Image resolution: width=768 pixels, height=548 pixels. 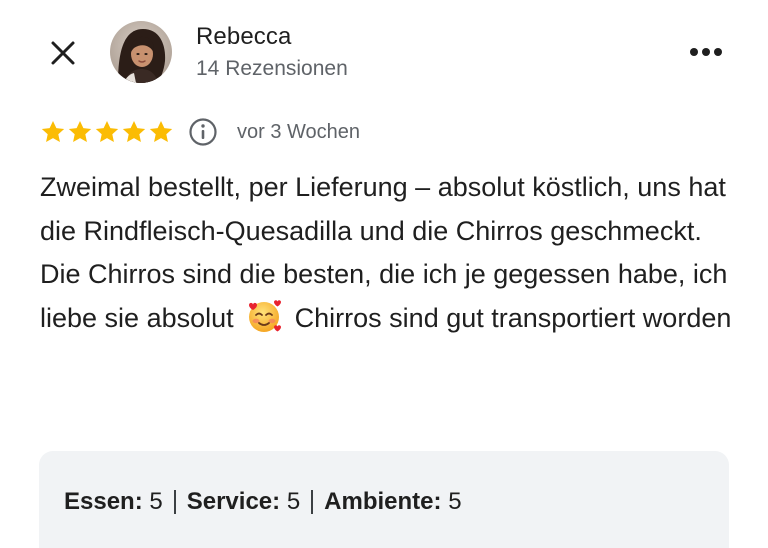 I want to click on profile-photo, so click(x=141, y=52).